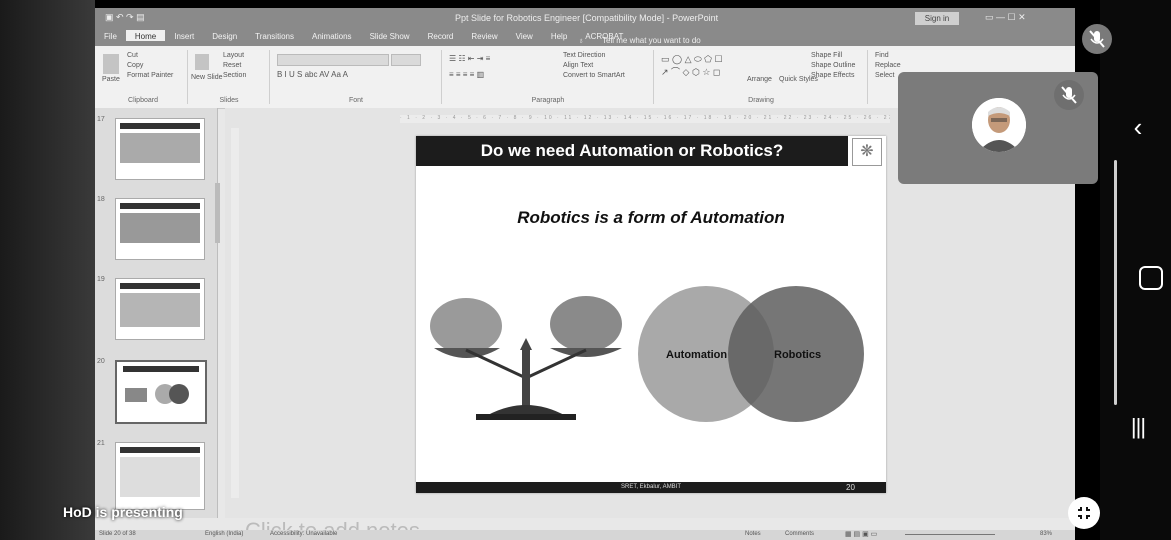  What do you see at coordinates (101, 279) in the screenshot?
I see `thumb-number: 19` at bounding box center [101, 279].